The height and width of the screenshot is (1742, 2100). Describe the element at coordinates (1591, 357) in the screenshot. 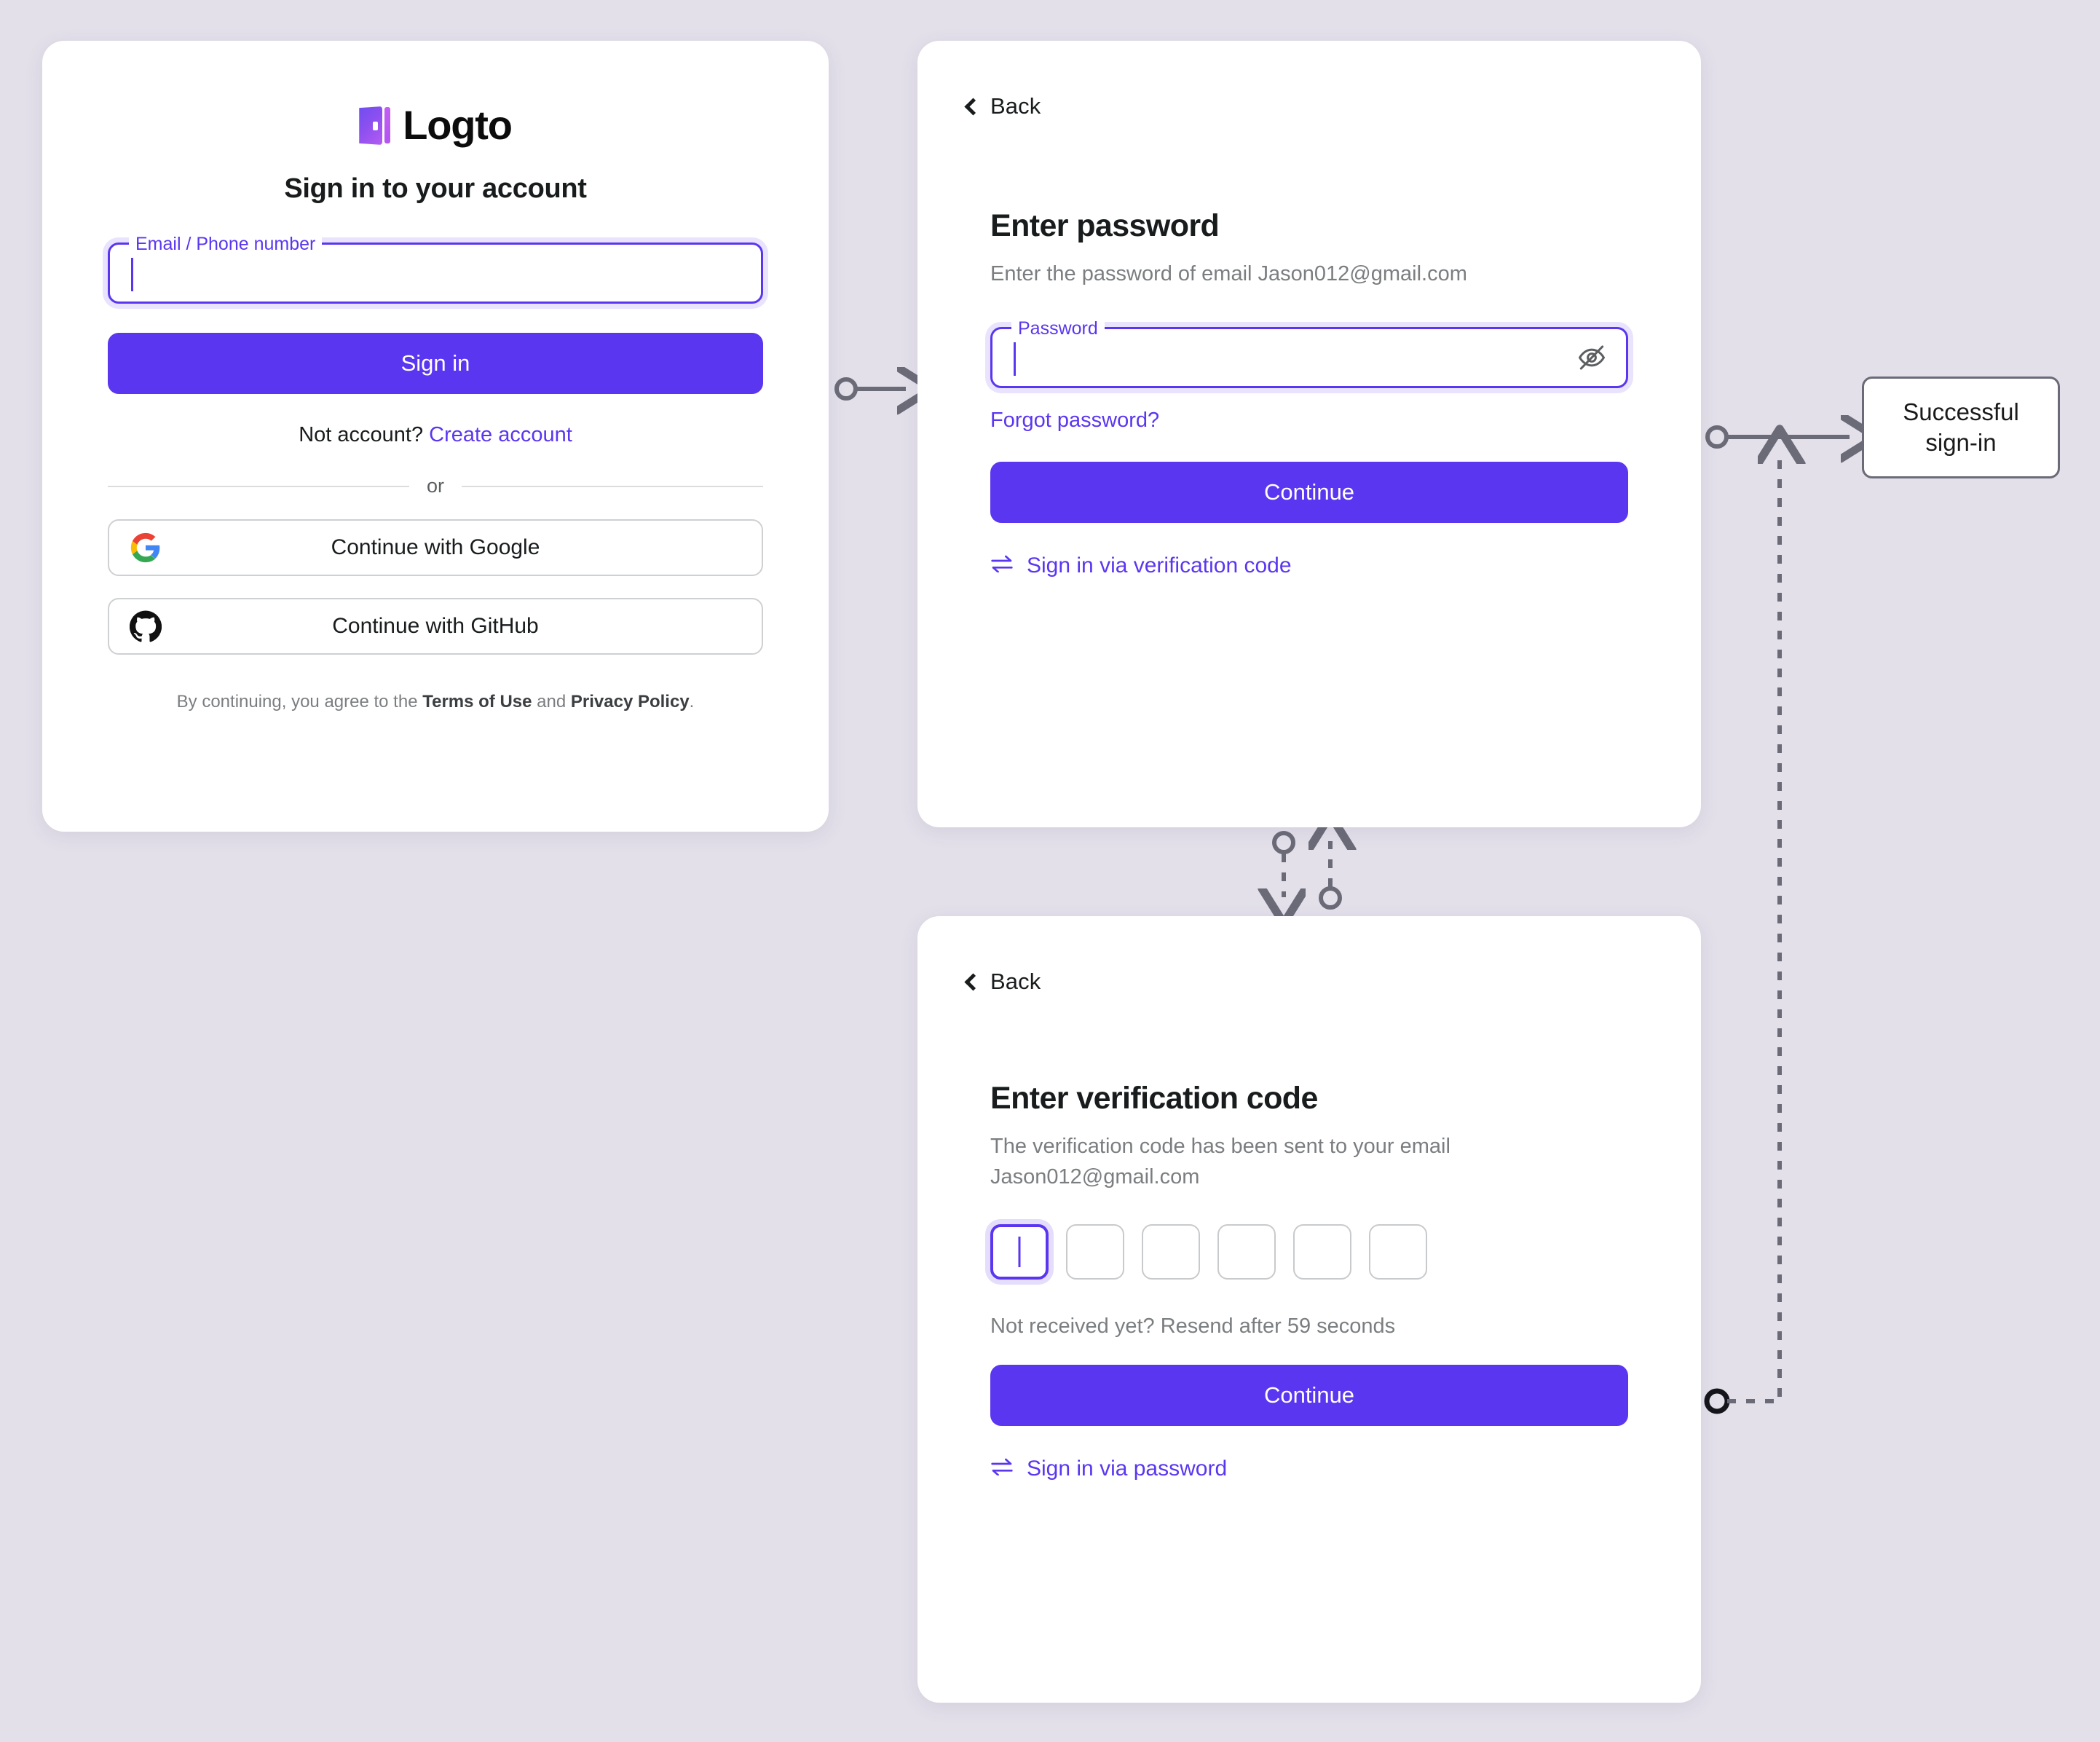

I see `eye-off-icon` at that location.